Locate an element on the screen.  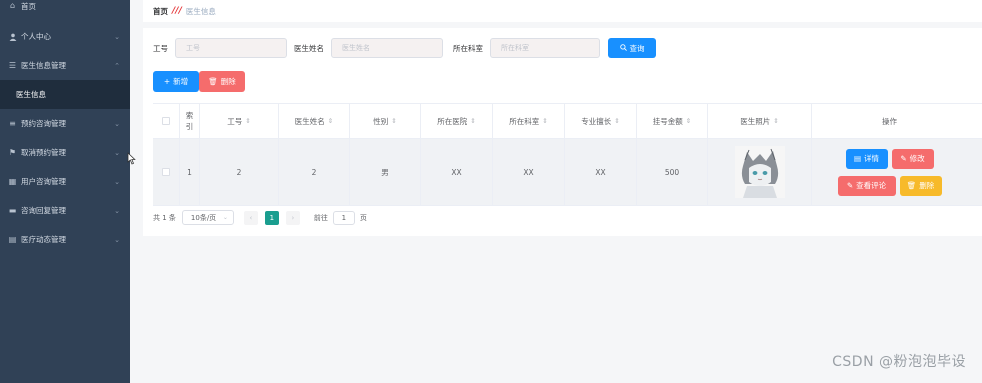
dept-label: 所在科室 is located at coordinates (468, 48).